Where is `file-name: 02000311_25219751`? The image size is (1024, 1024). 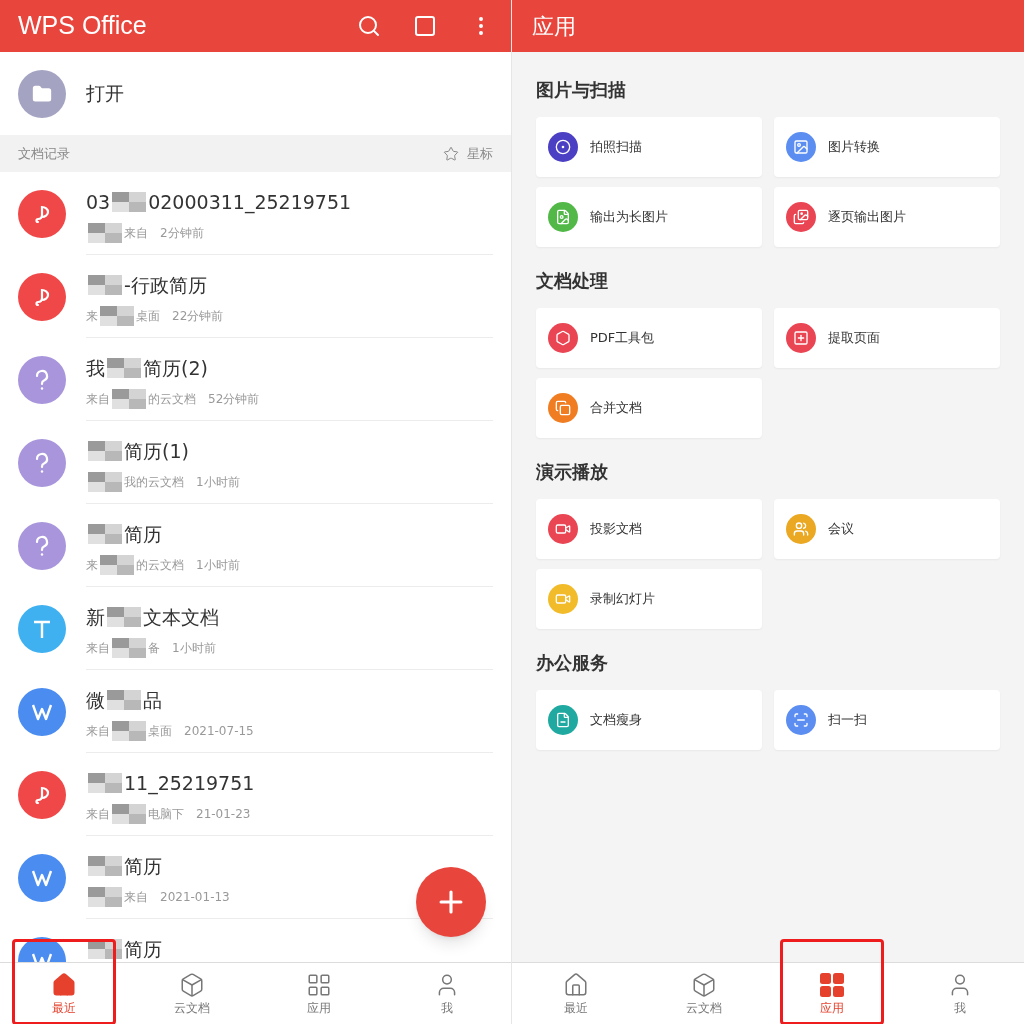
file-name: 02000311_25219751 is located at coordinates (250, 203).